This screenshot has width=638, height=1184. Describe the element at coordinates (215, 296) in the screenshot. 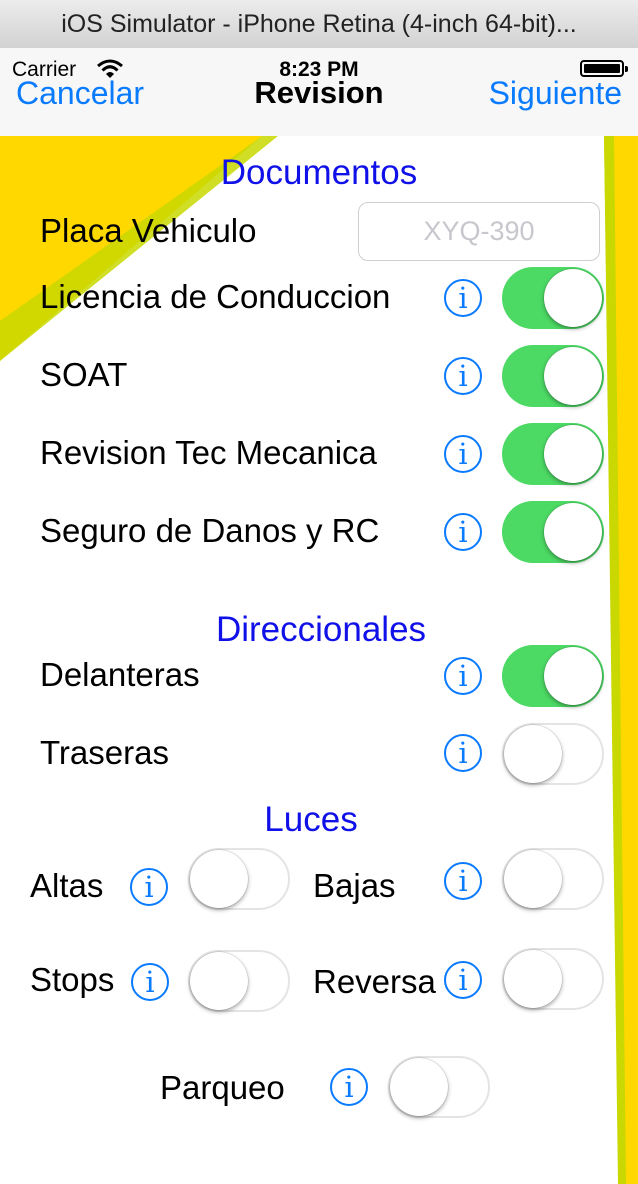

I see `licencia-label: Licencia de Conduccion` at that location.